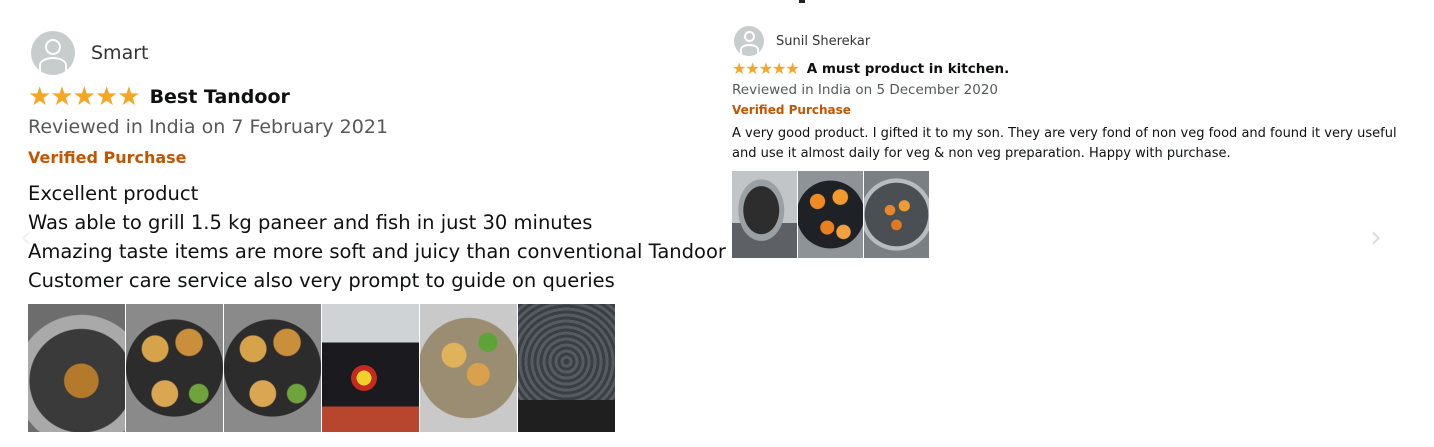 The height and width of the screenshot is (447, 1434). Describe the element at coordinates (1376, 237) in the screenshot. I see `chevron-right-icon: ›` at that location.